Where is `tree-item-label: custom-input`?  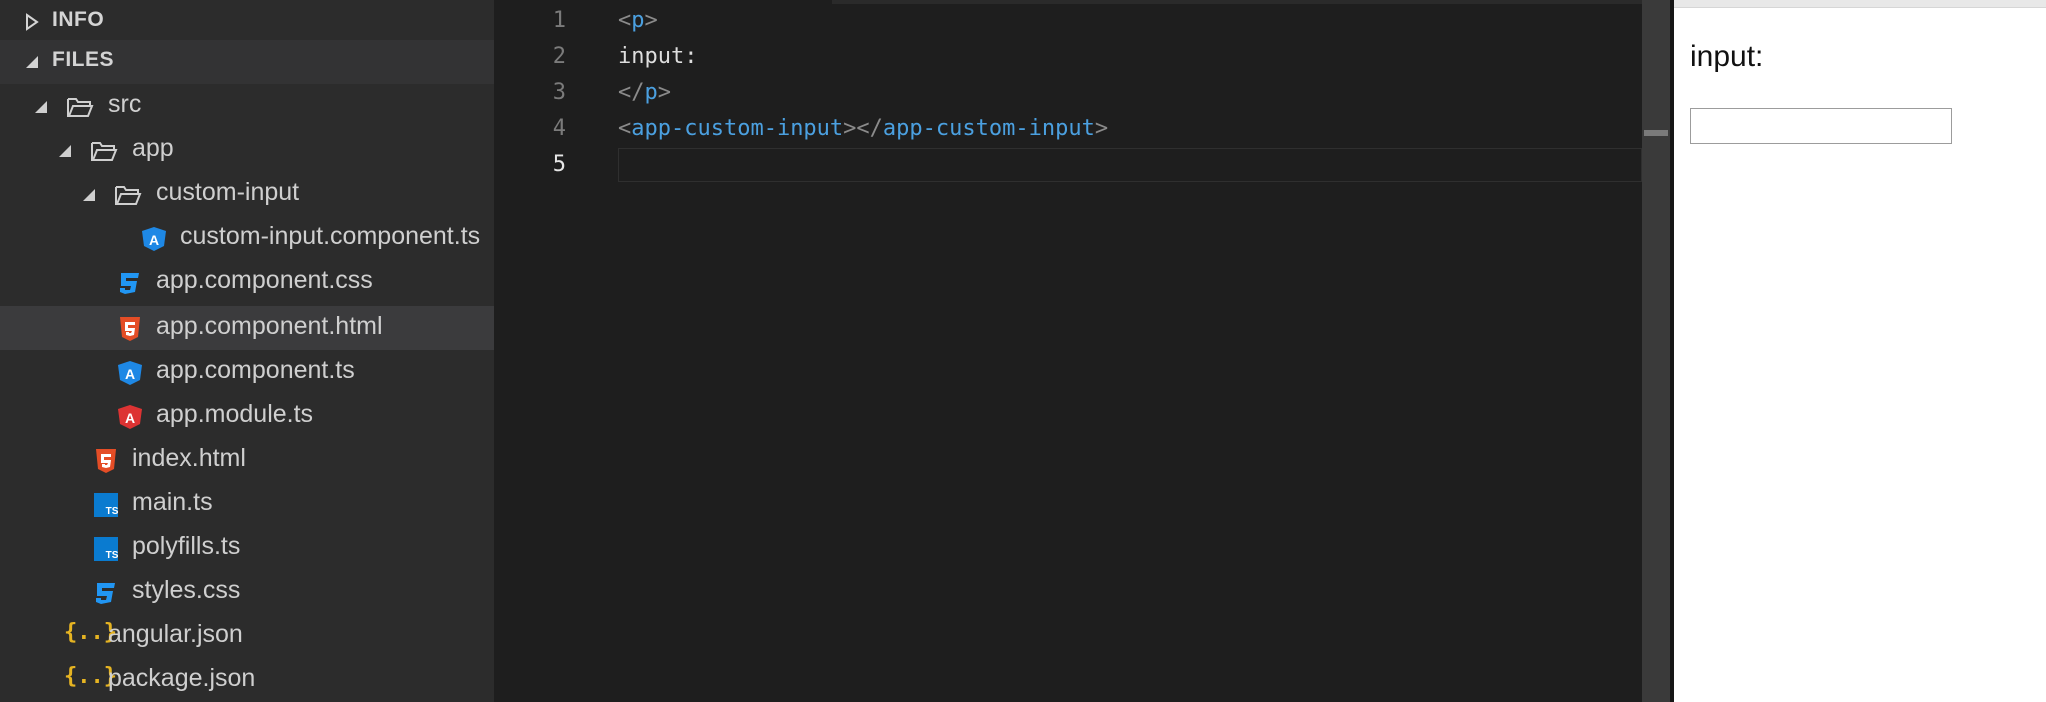 tree-item-label: custom-input is located at coordinates (228, 192).